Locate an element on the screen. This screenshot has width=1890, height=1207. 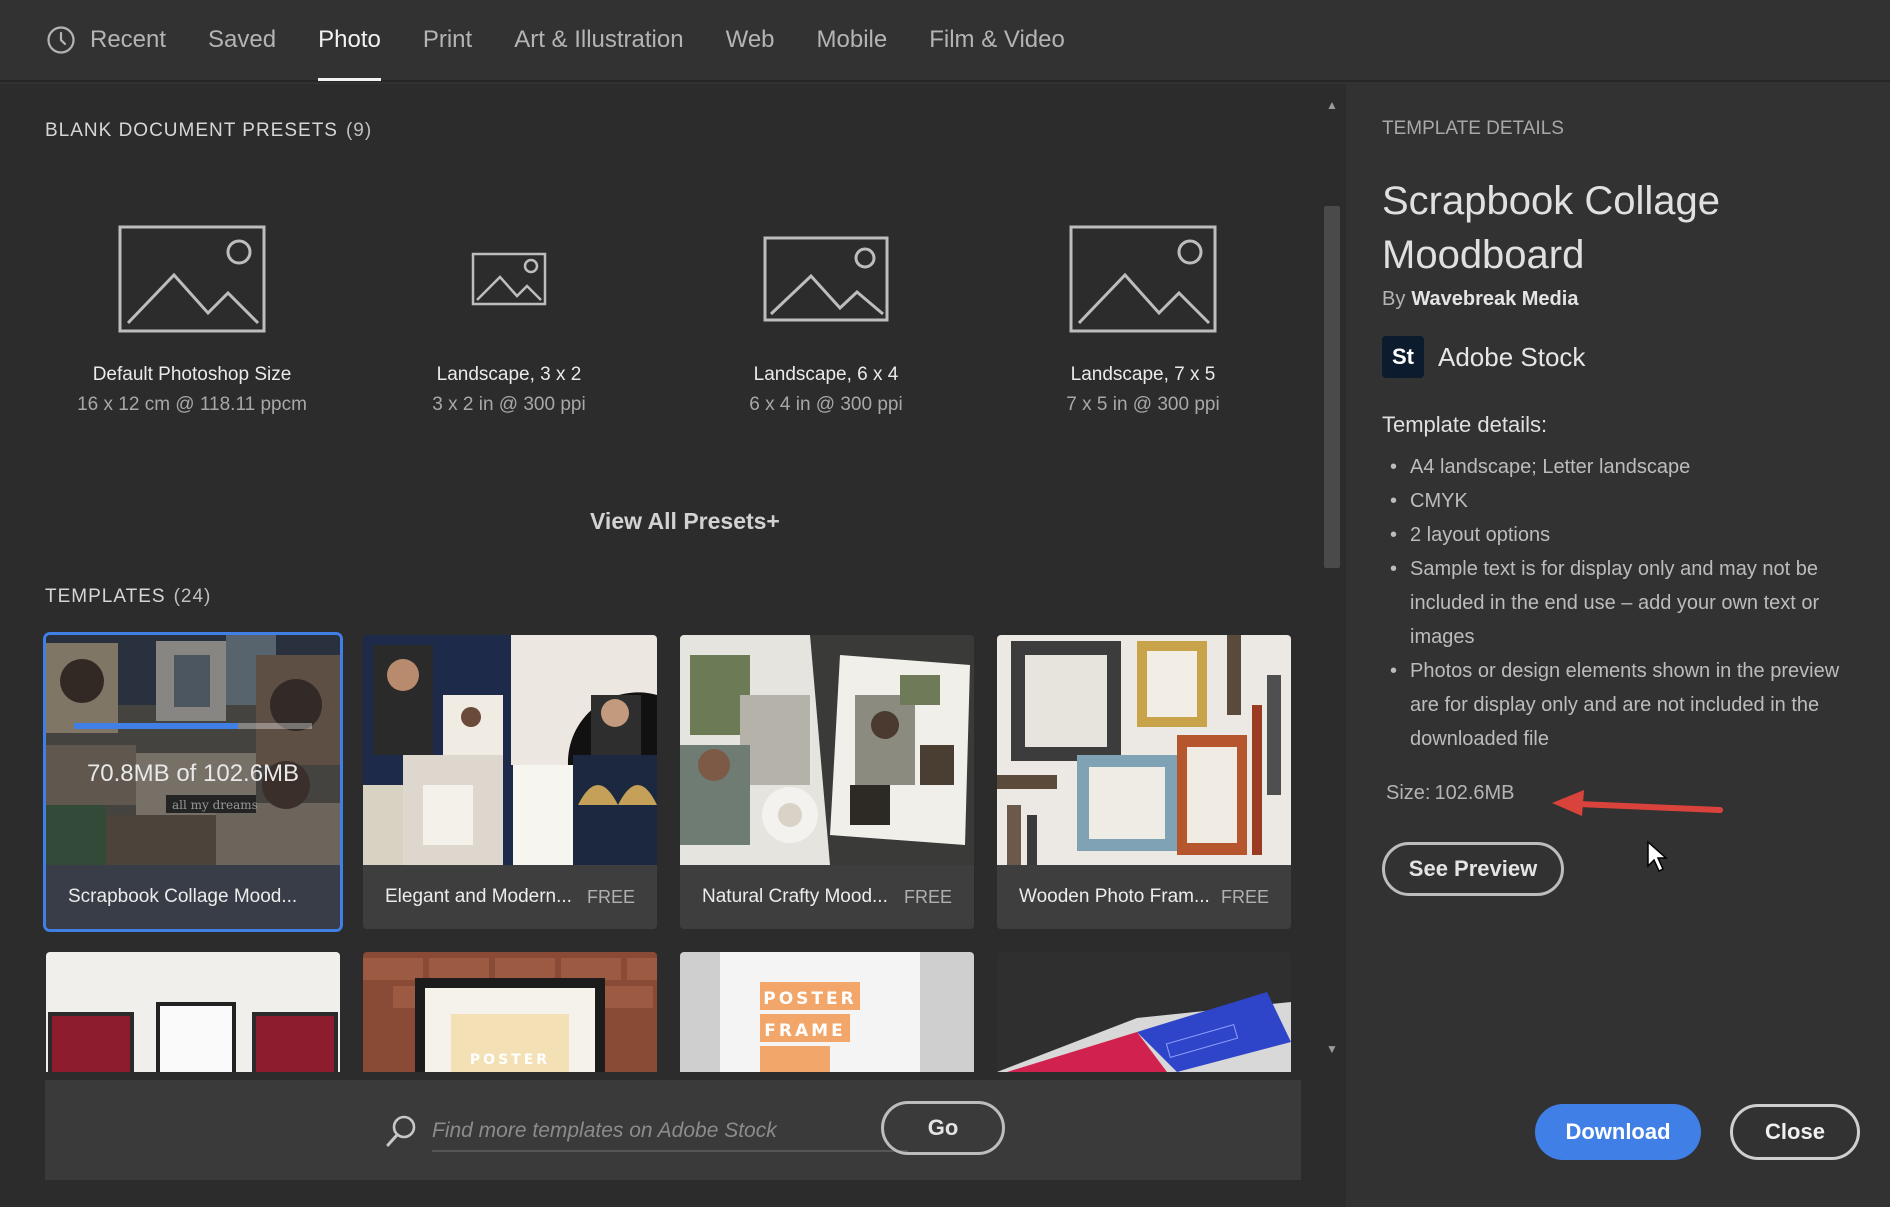
tab-mobile: Mobile is located at coordinates (852, 40).